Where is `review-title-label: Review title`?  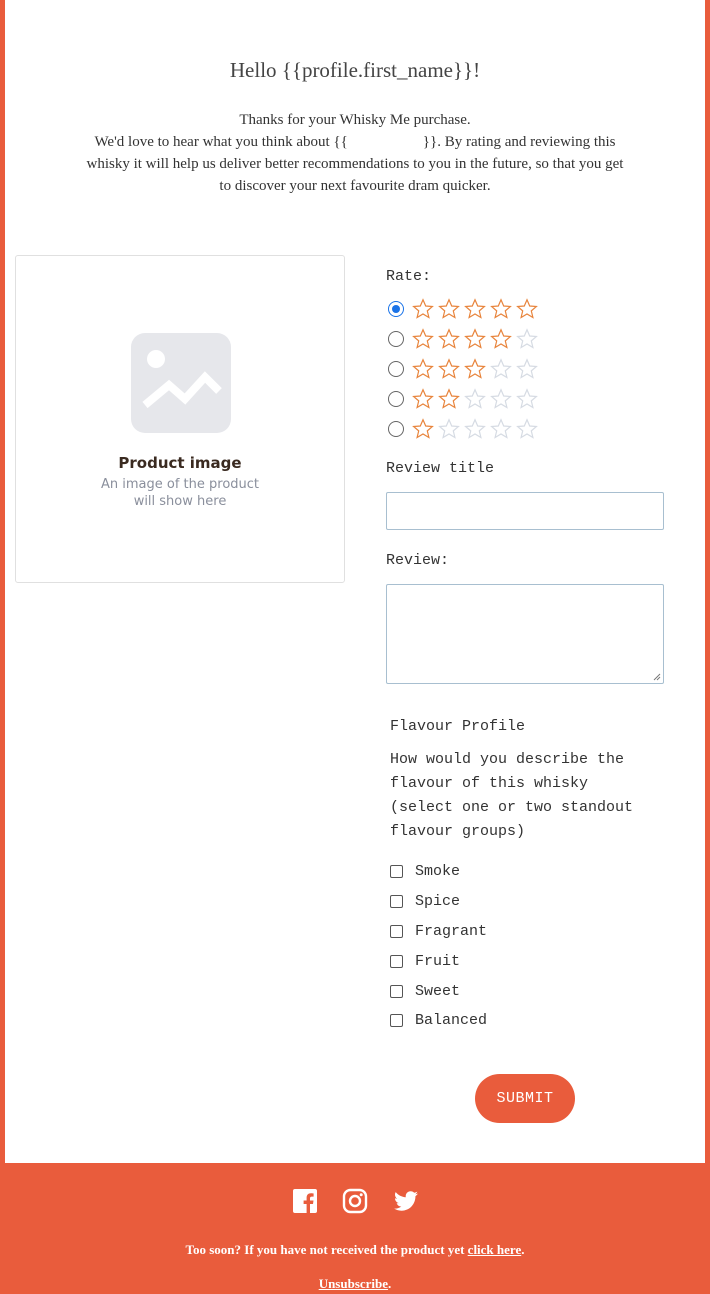 review-title-label: Review title is located at coordinates (440, 468).